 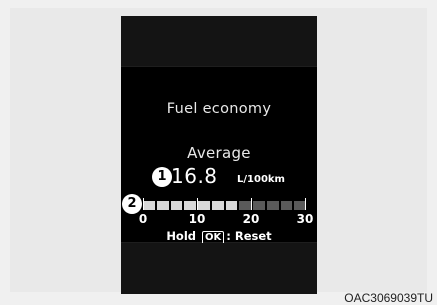 What do you see at coordinates (181, 236) in the screenshot?
I see `reset-hint-prefix: Hold` at bounding box center [181, 236].